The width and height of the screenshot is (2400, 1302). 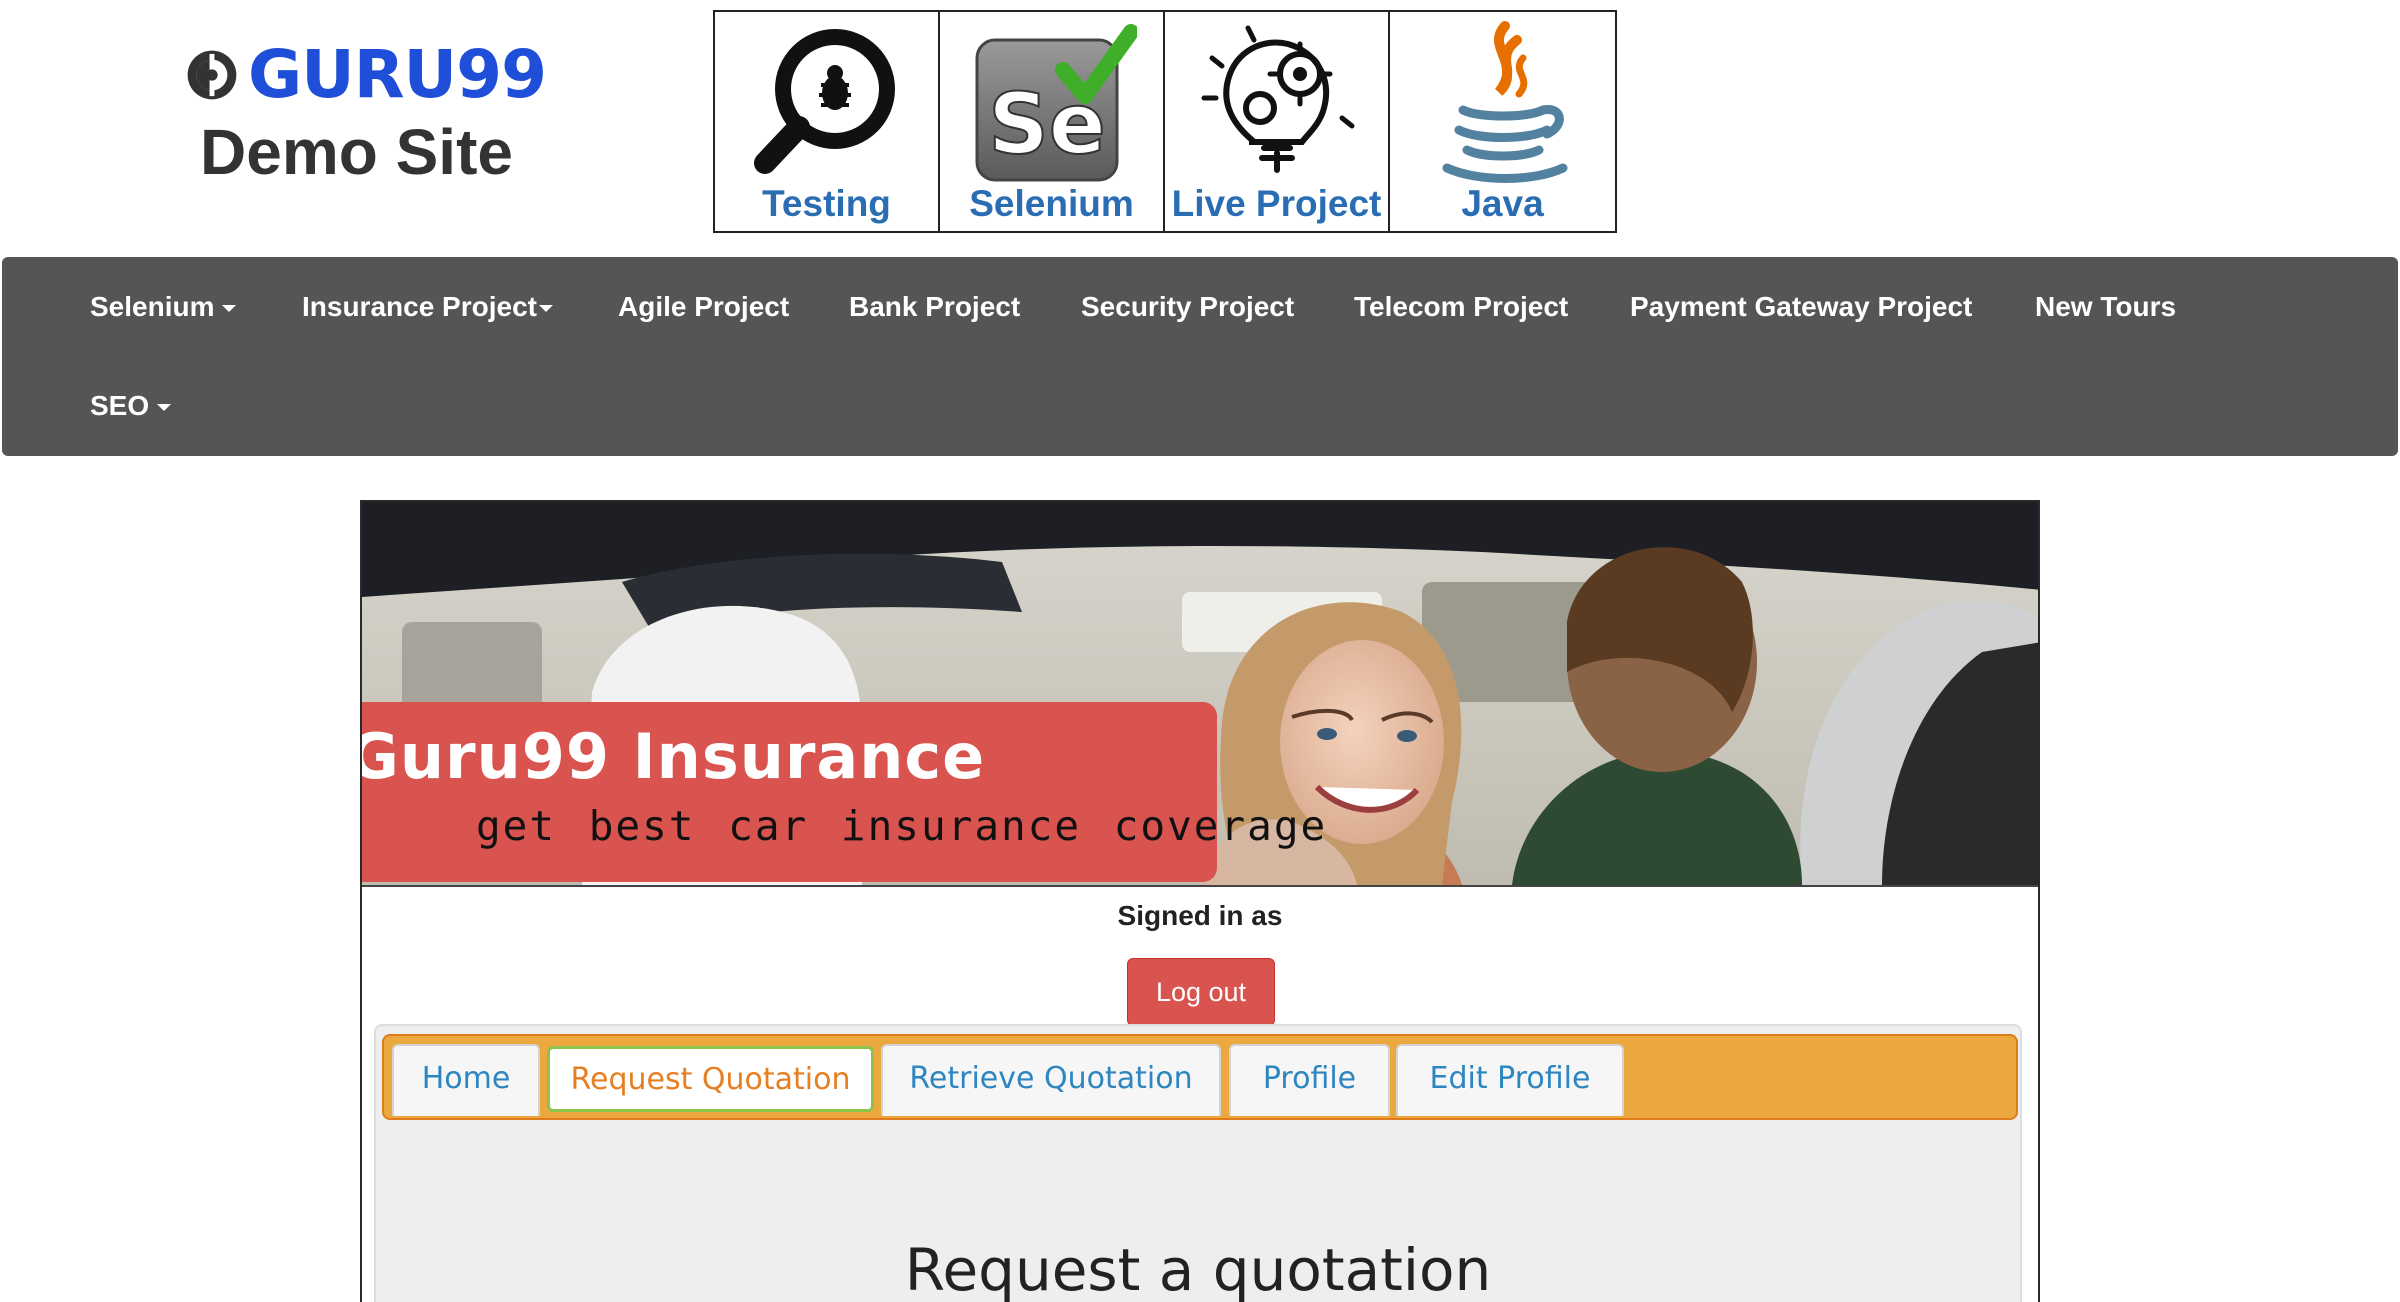 What do you see at coordinates (1051, 203) in the screenshot?
I see `course-label: Selenium` at bounding box center [1051, 203].